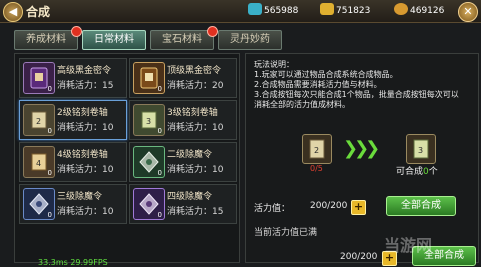 This screenshot has height=267, width=481. I want to click on resource-gold: 751823, so click(345, 9).